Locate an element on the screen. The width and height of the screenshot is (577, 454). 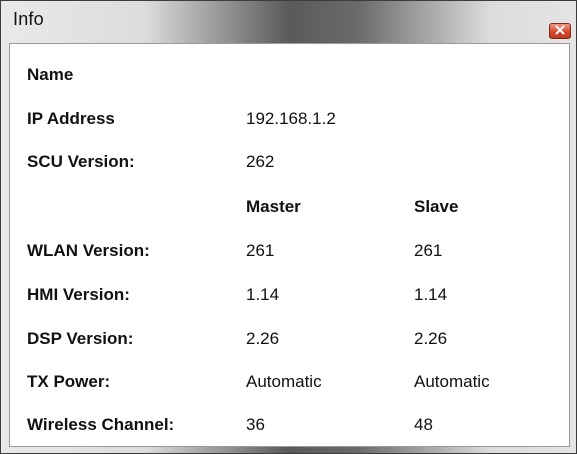
scu-label: SCU Version: is located at coordinates (81, 161).